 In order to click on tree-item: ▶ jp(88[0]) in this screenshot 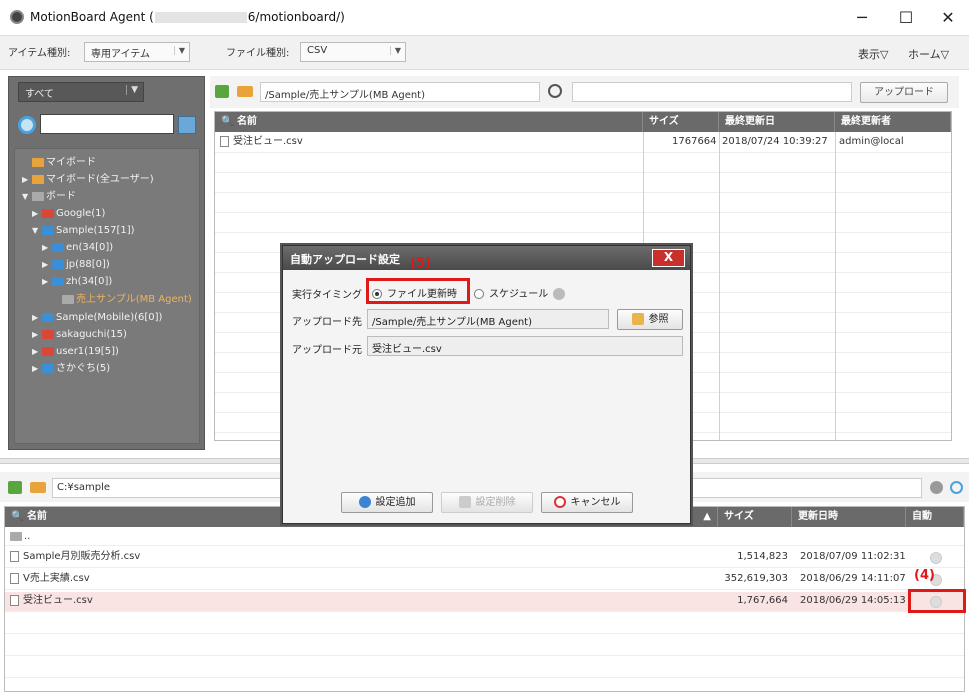, I will do `click(76, 265)`.